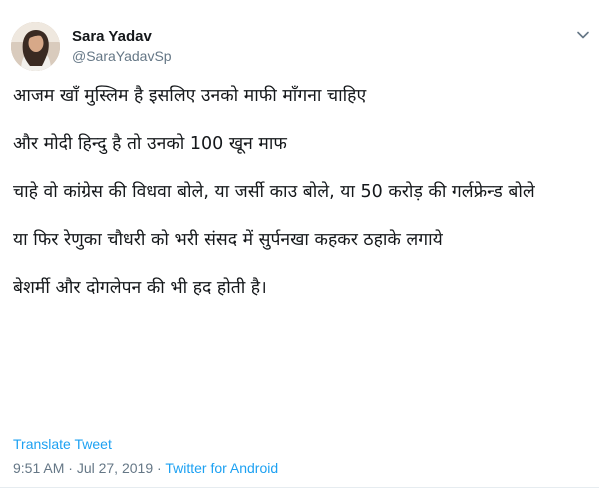 Image resolution: width=599 pixels, height=492 pixels. Describe the element at coordinates (122, 56) in the screenshot. I see `user-handle: @SaraYadavSp` at that location.